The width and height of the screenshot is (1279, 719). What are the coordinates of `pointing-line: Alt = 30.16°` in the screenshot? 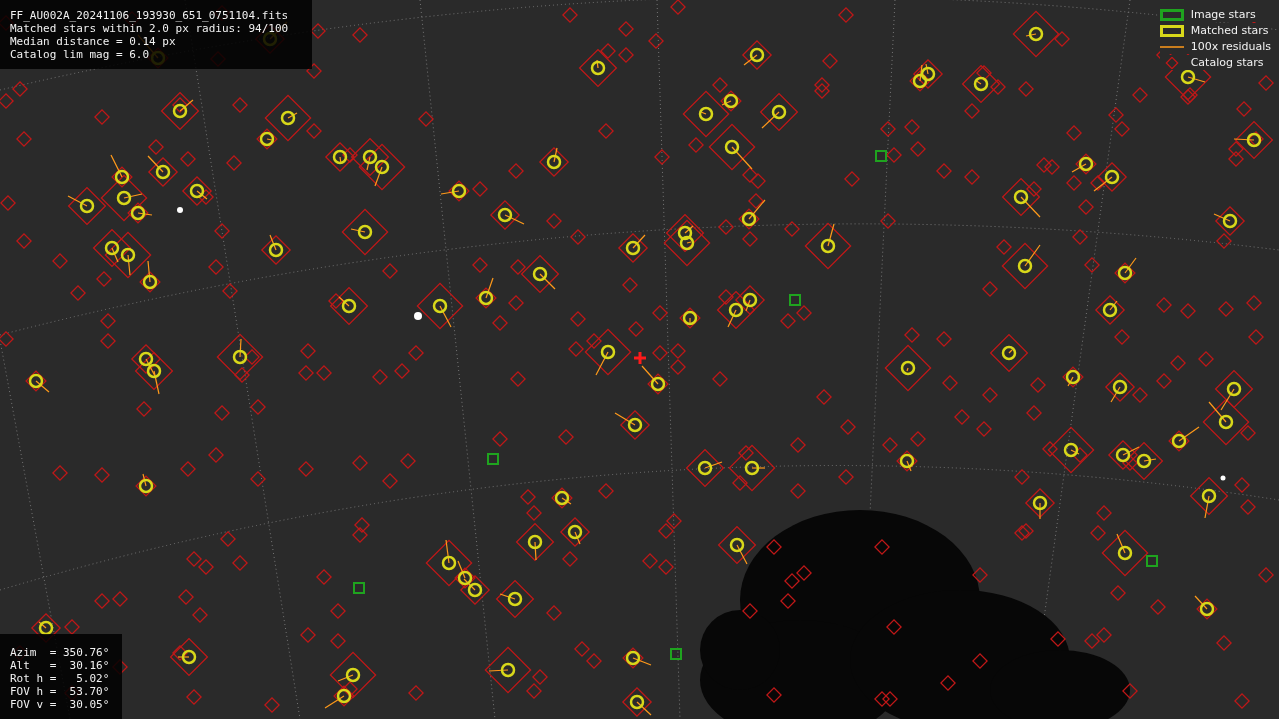 It's located at (60, 665).